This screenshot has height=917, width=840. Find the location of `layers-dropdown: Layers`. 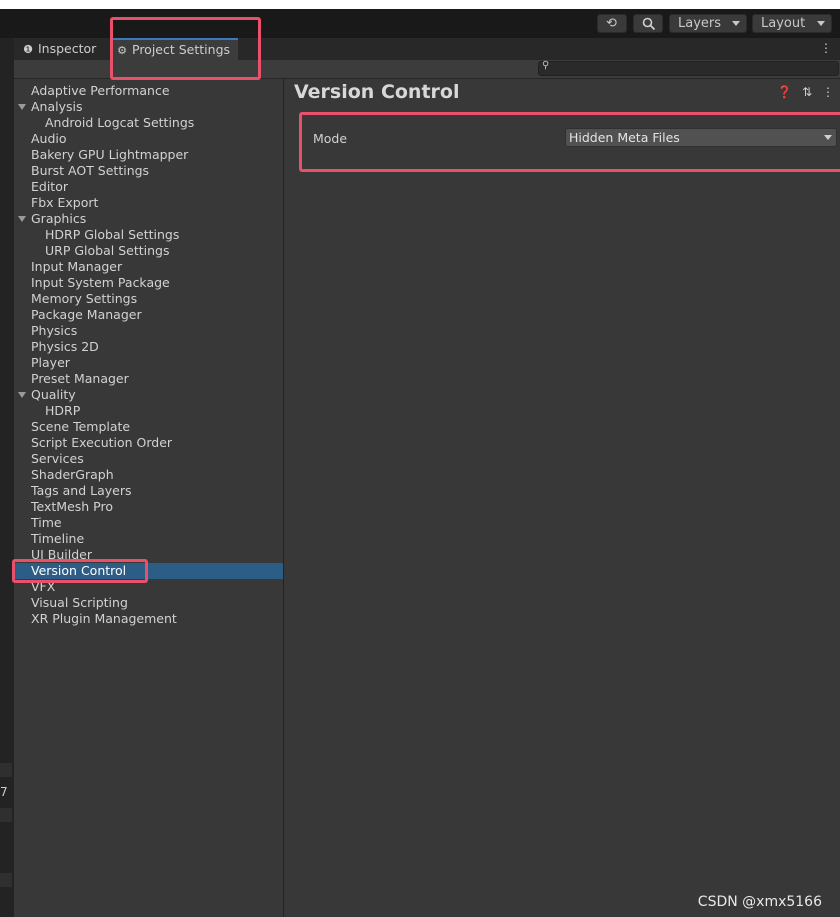

layers-dropdown: Layers is located at coordinates (708, 23).